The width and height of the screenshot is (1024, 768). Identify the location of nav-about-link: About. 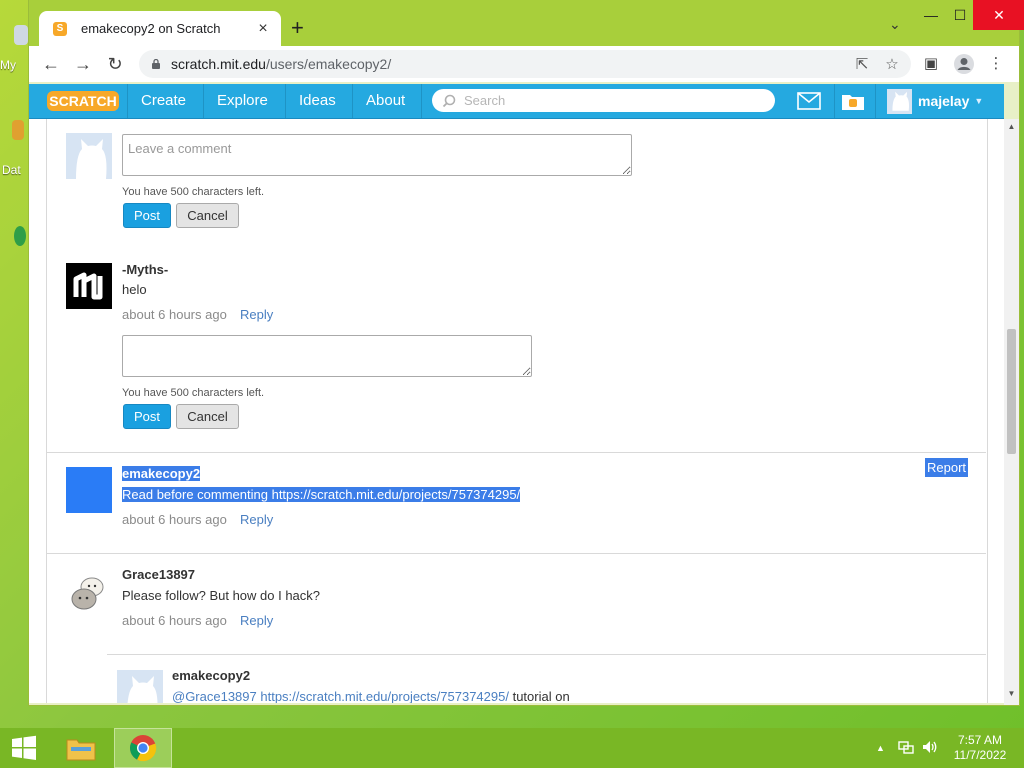
(385, 101).